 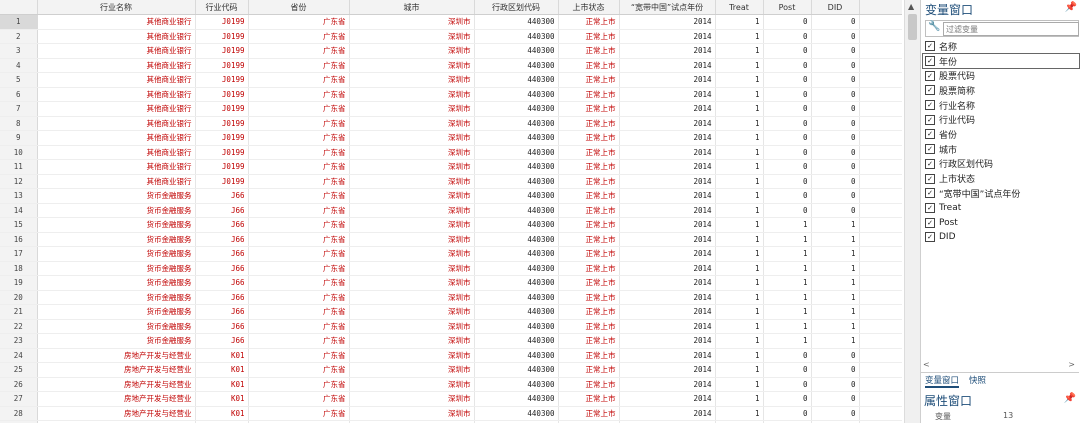 I want to click on table-row: 6 其他商业银行 J0199 广东省 深圳市 440300 正常上市 2014 1 0 0, so click(x=451, y=94).